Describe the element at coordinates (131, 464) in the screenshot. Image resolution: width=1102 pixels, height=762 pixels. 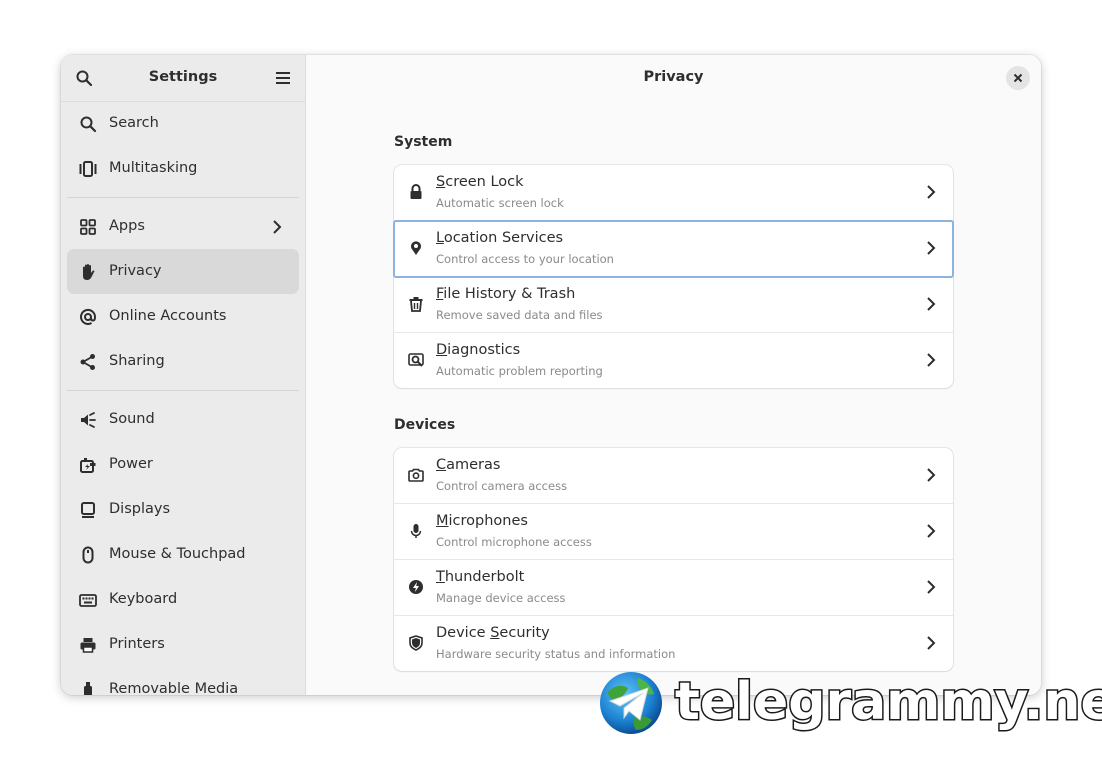
I see `sidebar-item-label: Power` at that location.